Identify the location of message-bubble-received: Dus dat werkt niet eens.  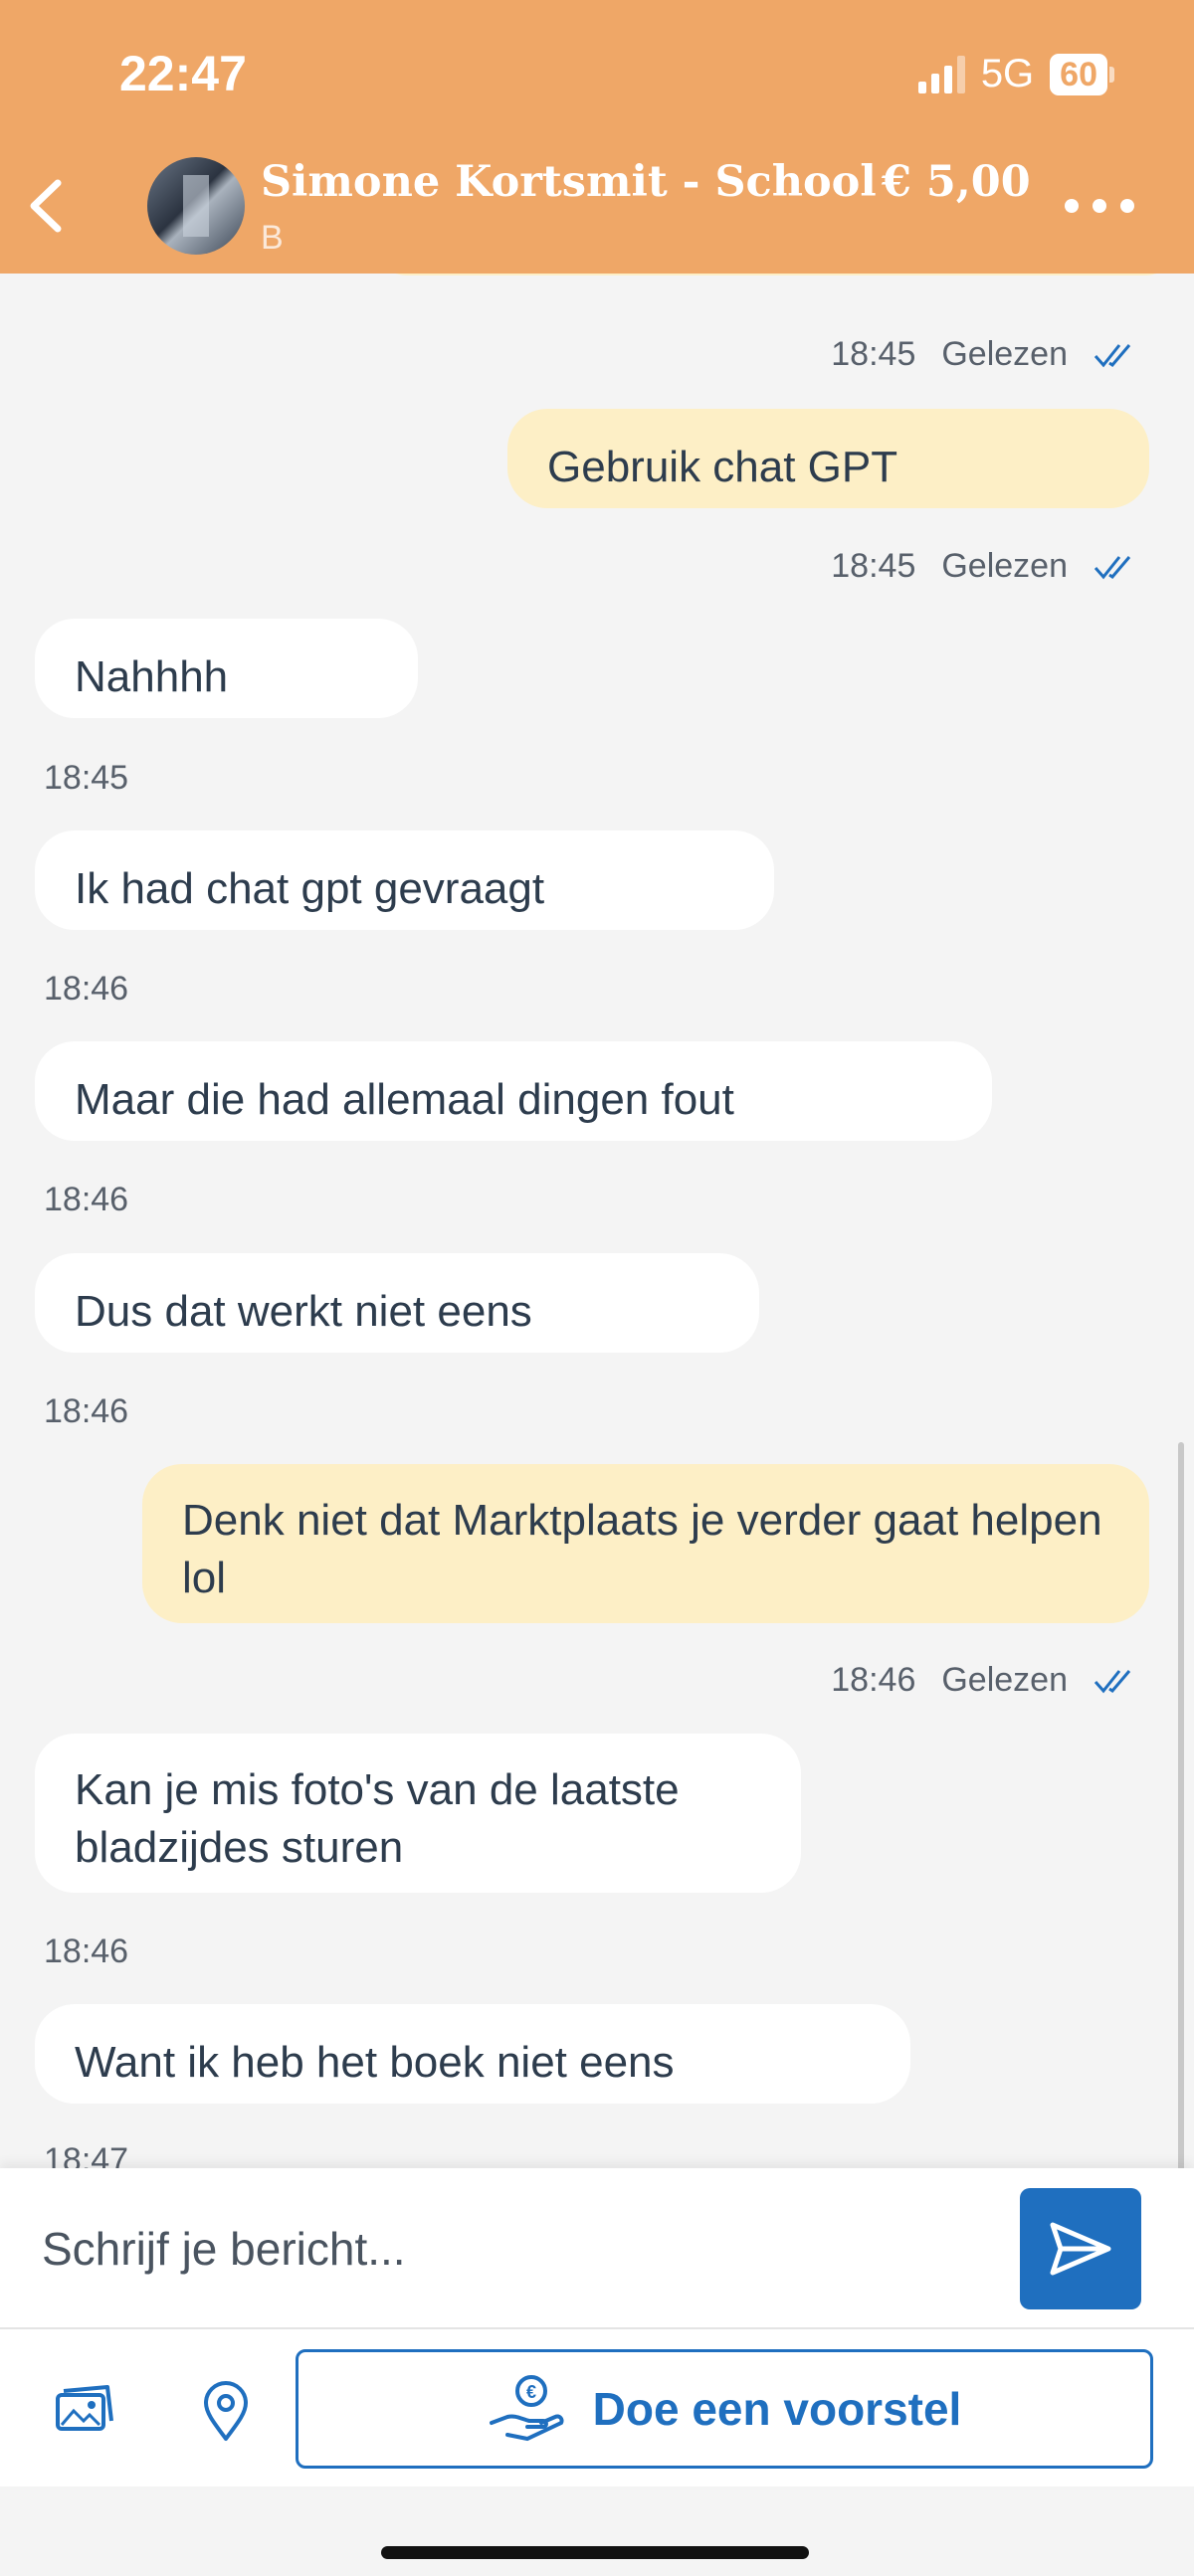
(397, 1303).